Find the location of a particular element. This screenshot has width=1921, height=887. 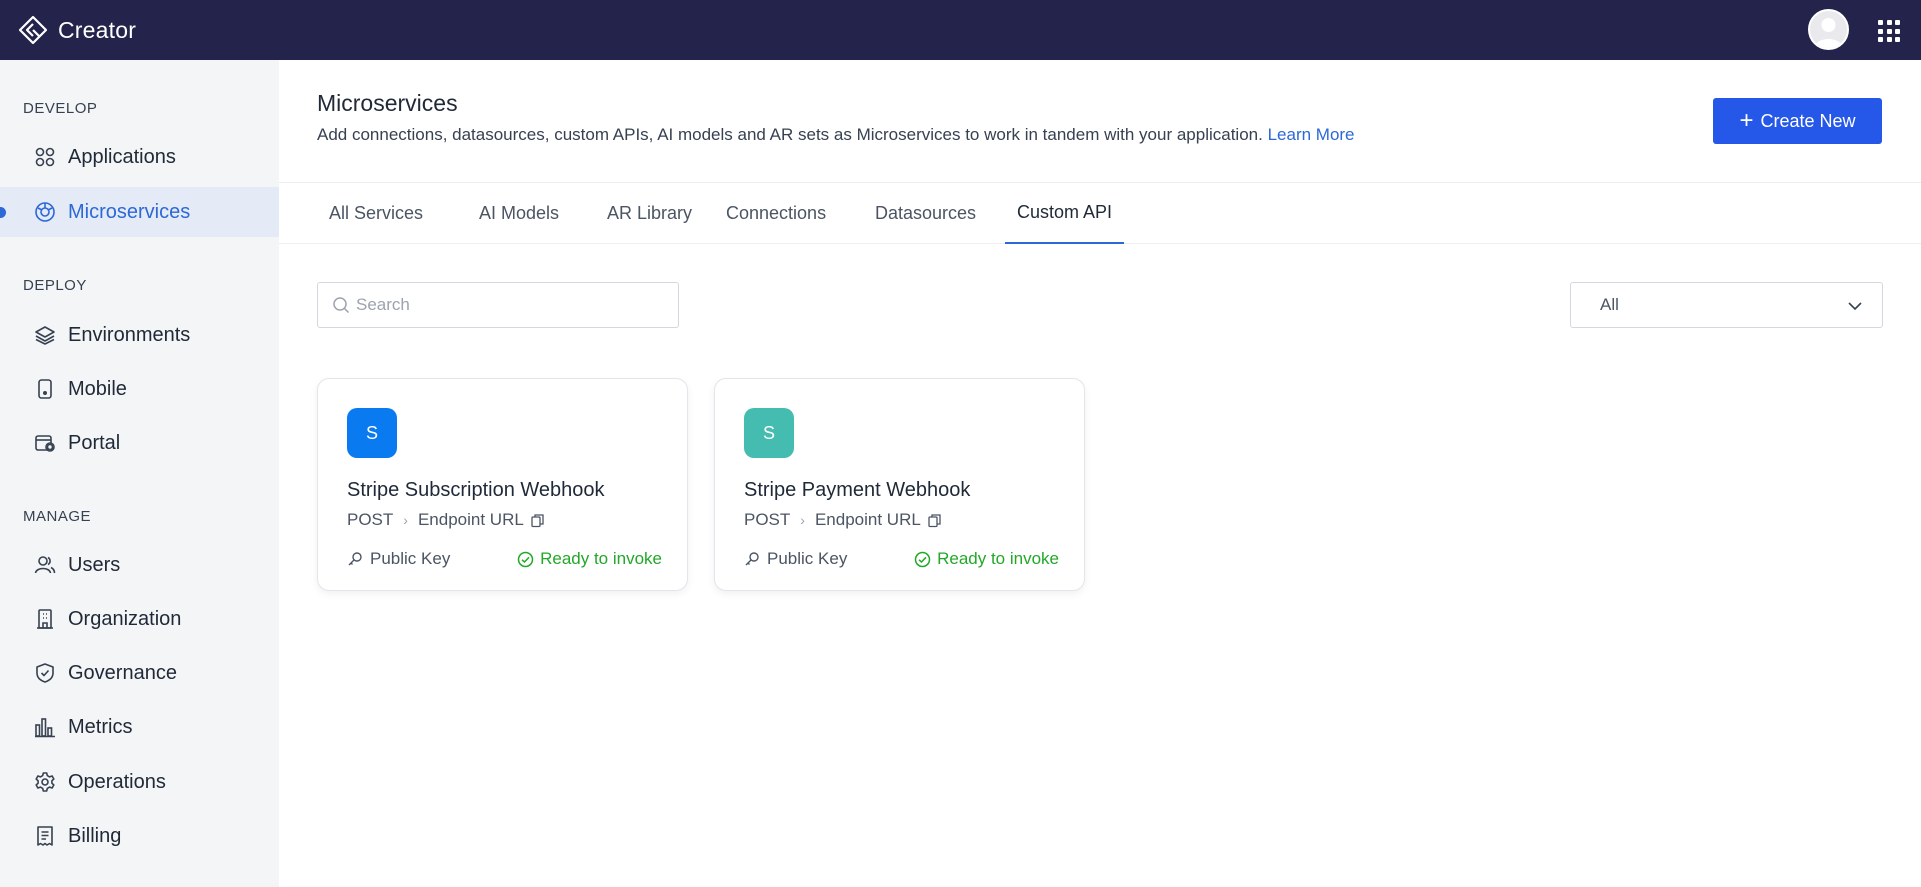

chevron-down-icon is located at coordinates (1855, 306).